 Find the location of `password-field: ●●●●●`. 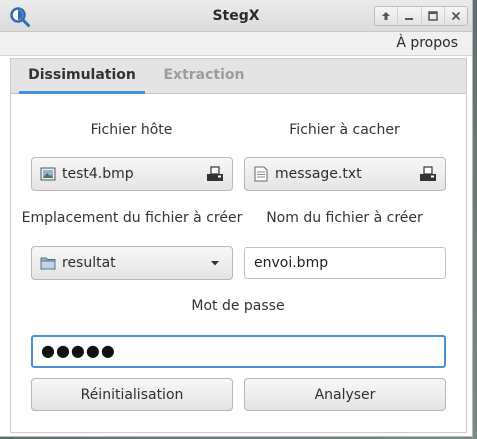

password-field: ●●●●● is located at coordinates (238, 351).